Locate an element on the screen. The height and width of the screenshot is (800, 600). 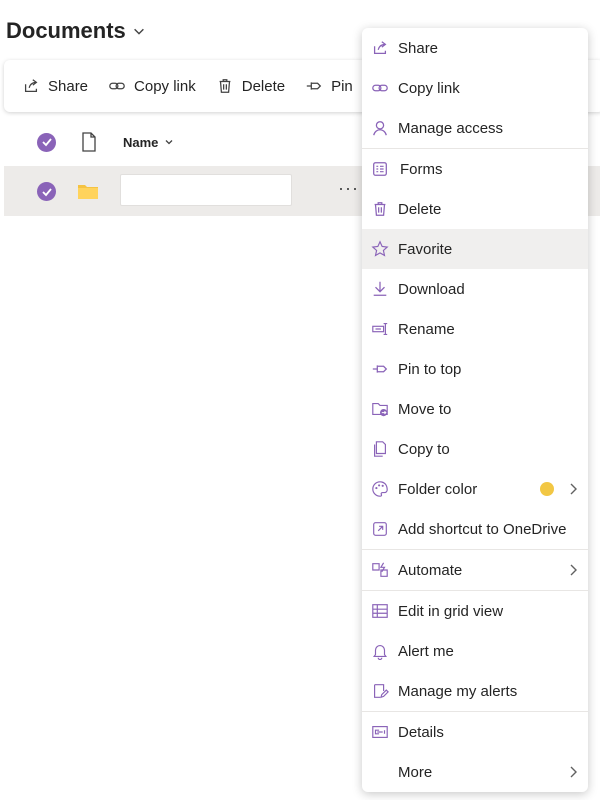
menu-item-label: Move to is located at coordinates (425, 409).